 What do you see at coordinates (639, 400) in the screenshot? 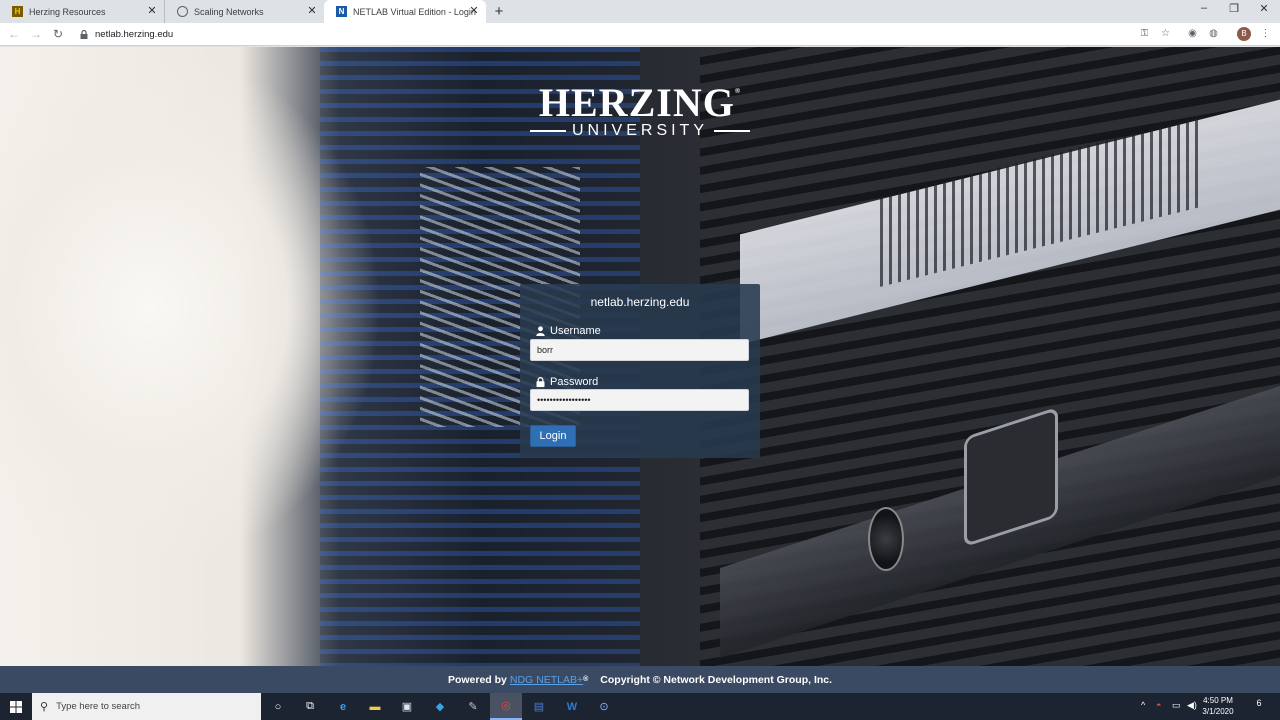
I see `password-input` at bounding box center [639, 400].